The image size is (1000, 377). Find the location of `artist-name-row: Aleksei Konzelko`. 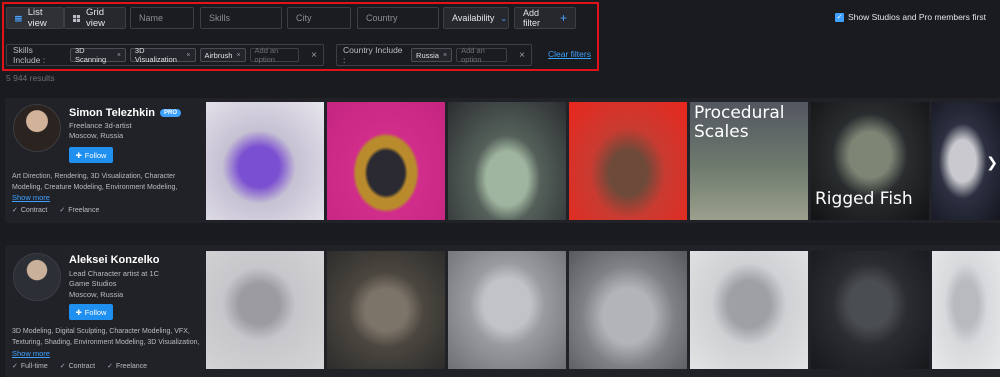

artist-name-row: Aleksei Konzelko is located at coordinates (114, 260).